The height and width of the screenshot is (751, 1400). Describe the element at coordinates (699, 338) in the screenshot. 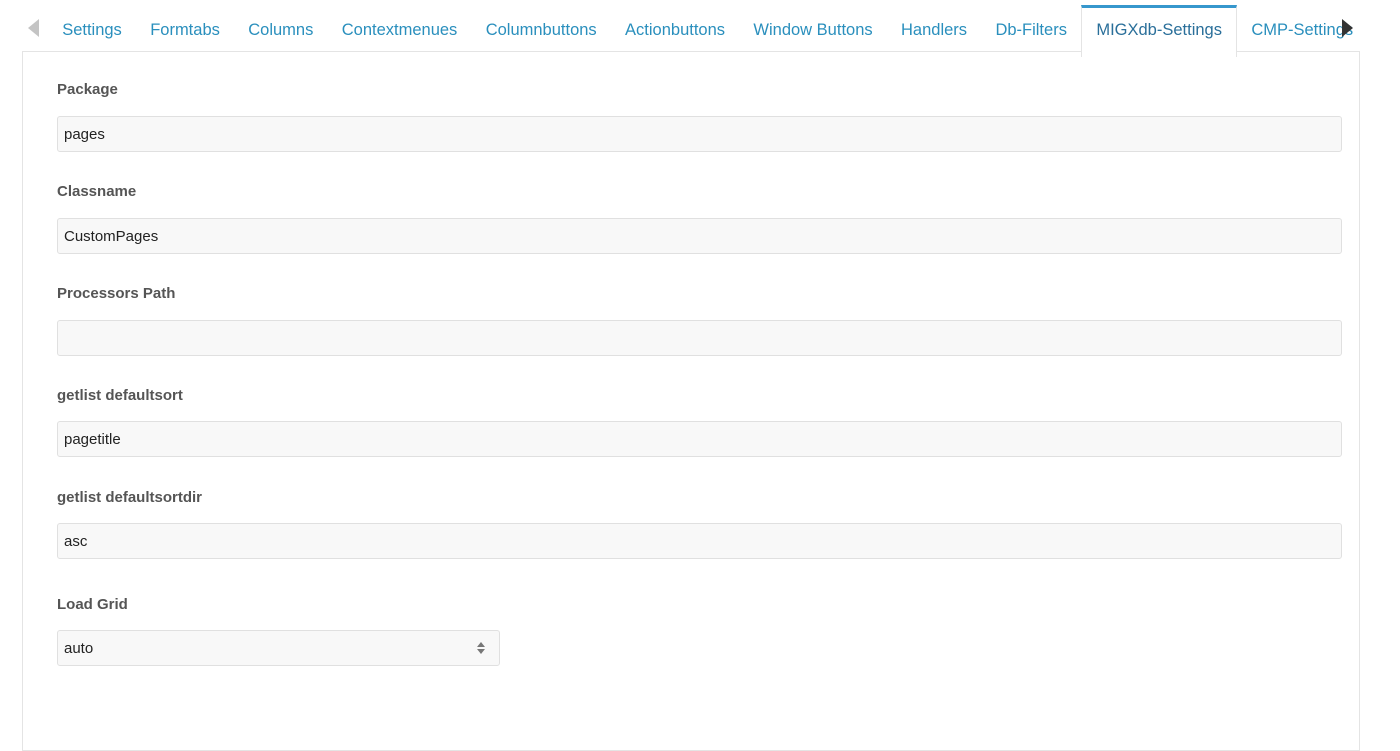

I see `processors-path-input` at that location.